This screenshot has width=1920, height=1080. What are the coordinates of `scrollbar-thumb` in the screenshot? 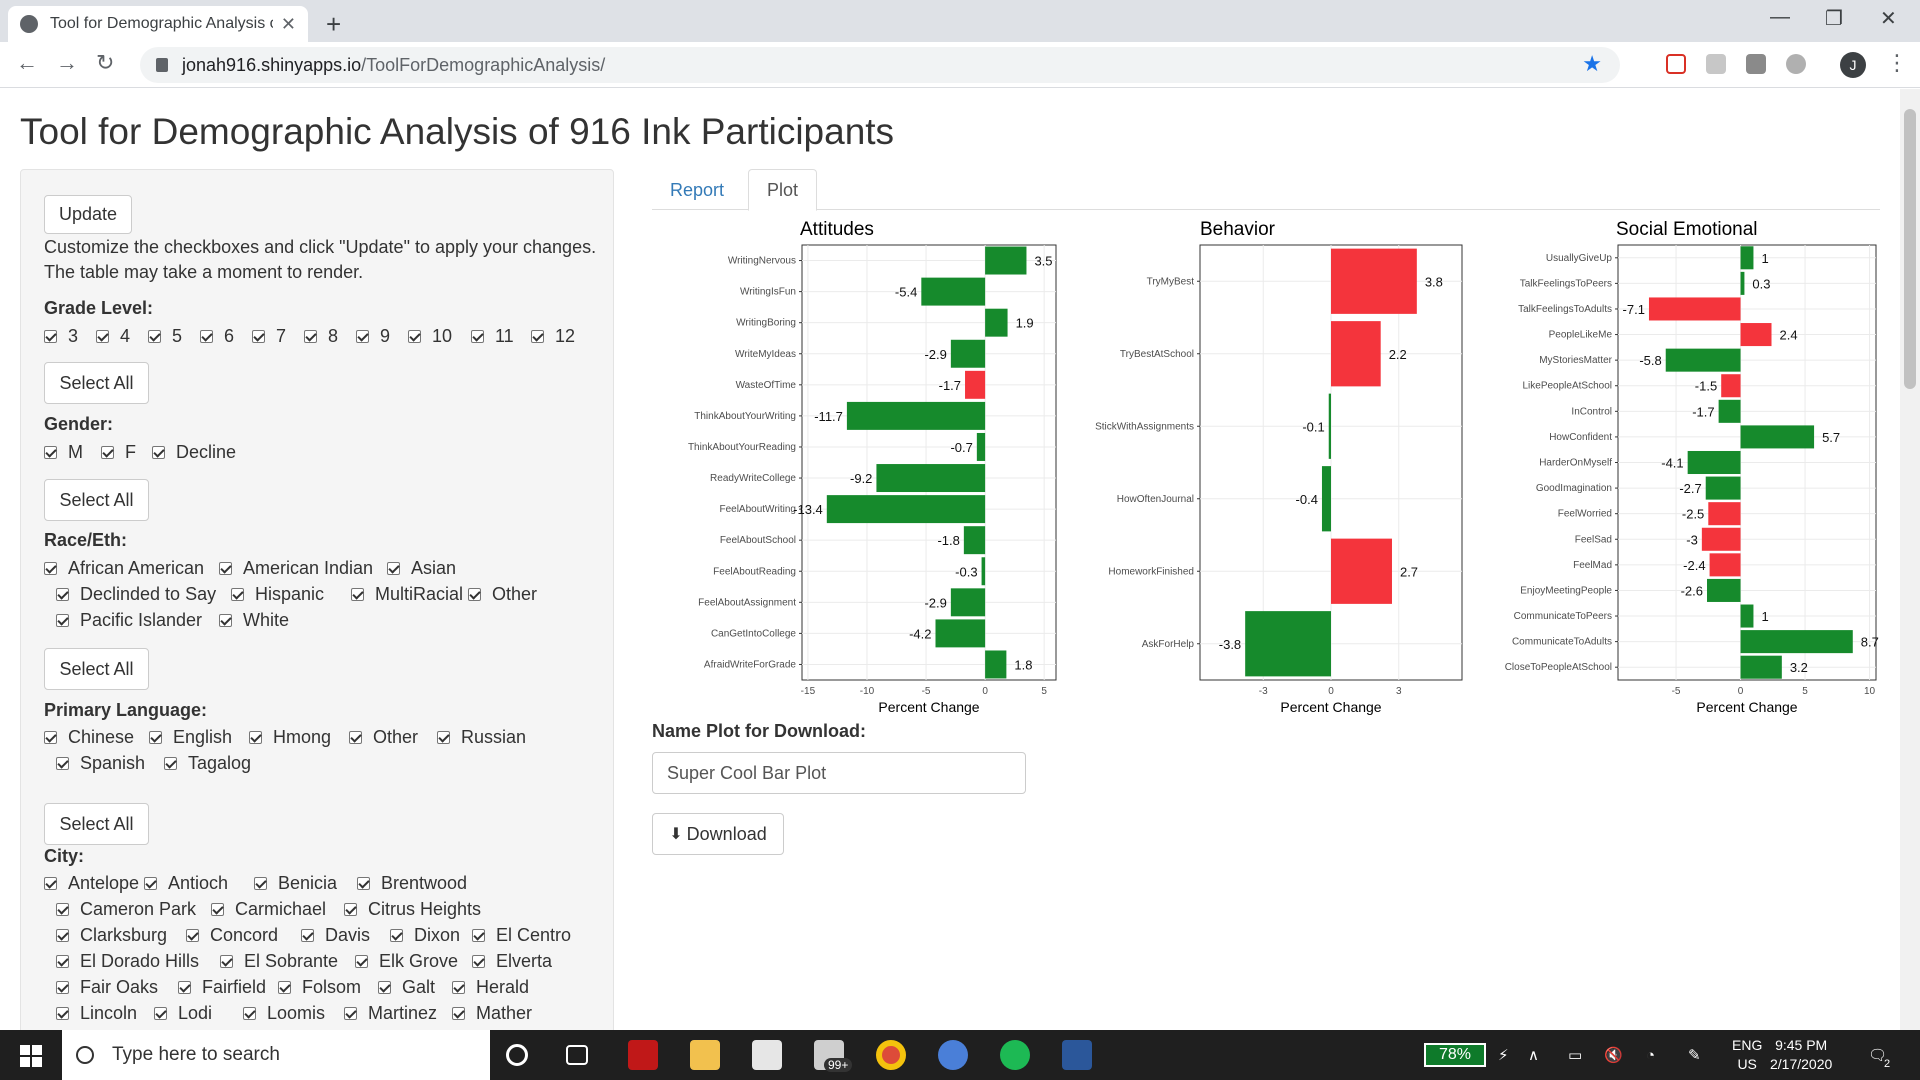 It's located at (1910, 249).